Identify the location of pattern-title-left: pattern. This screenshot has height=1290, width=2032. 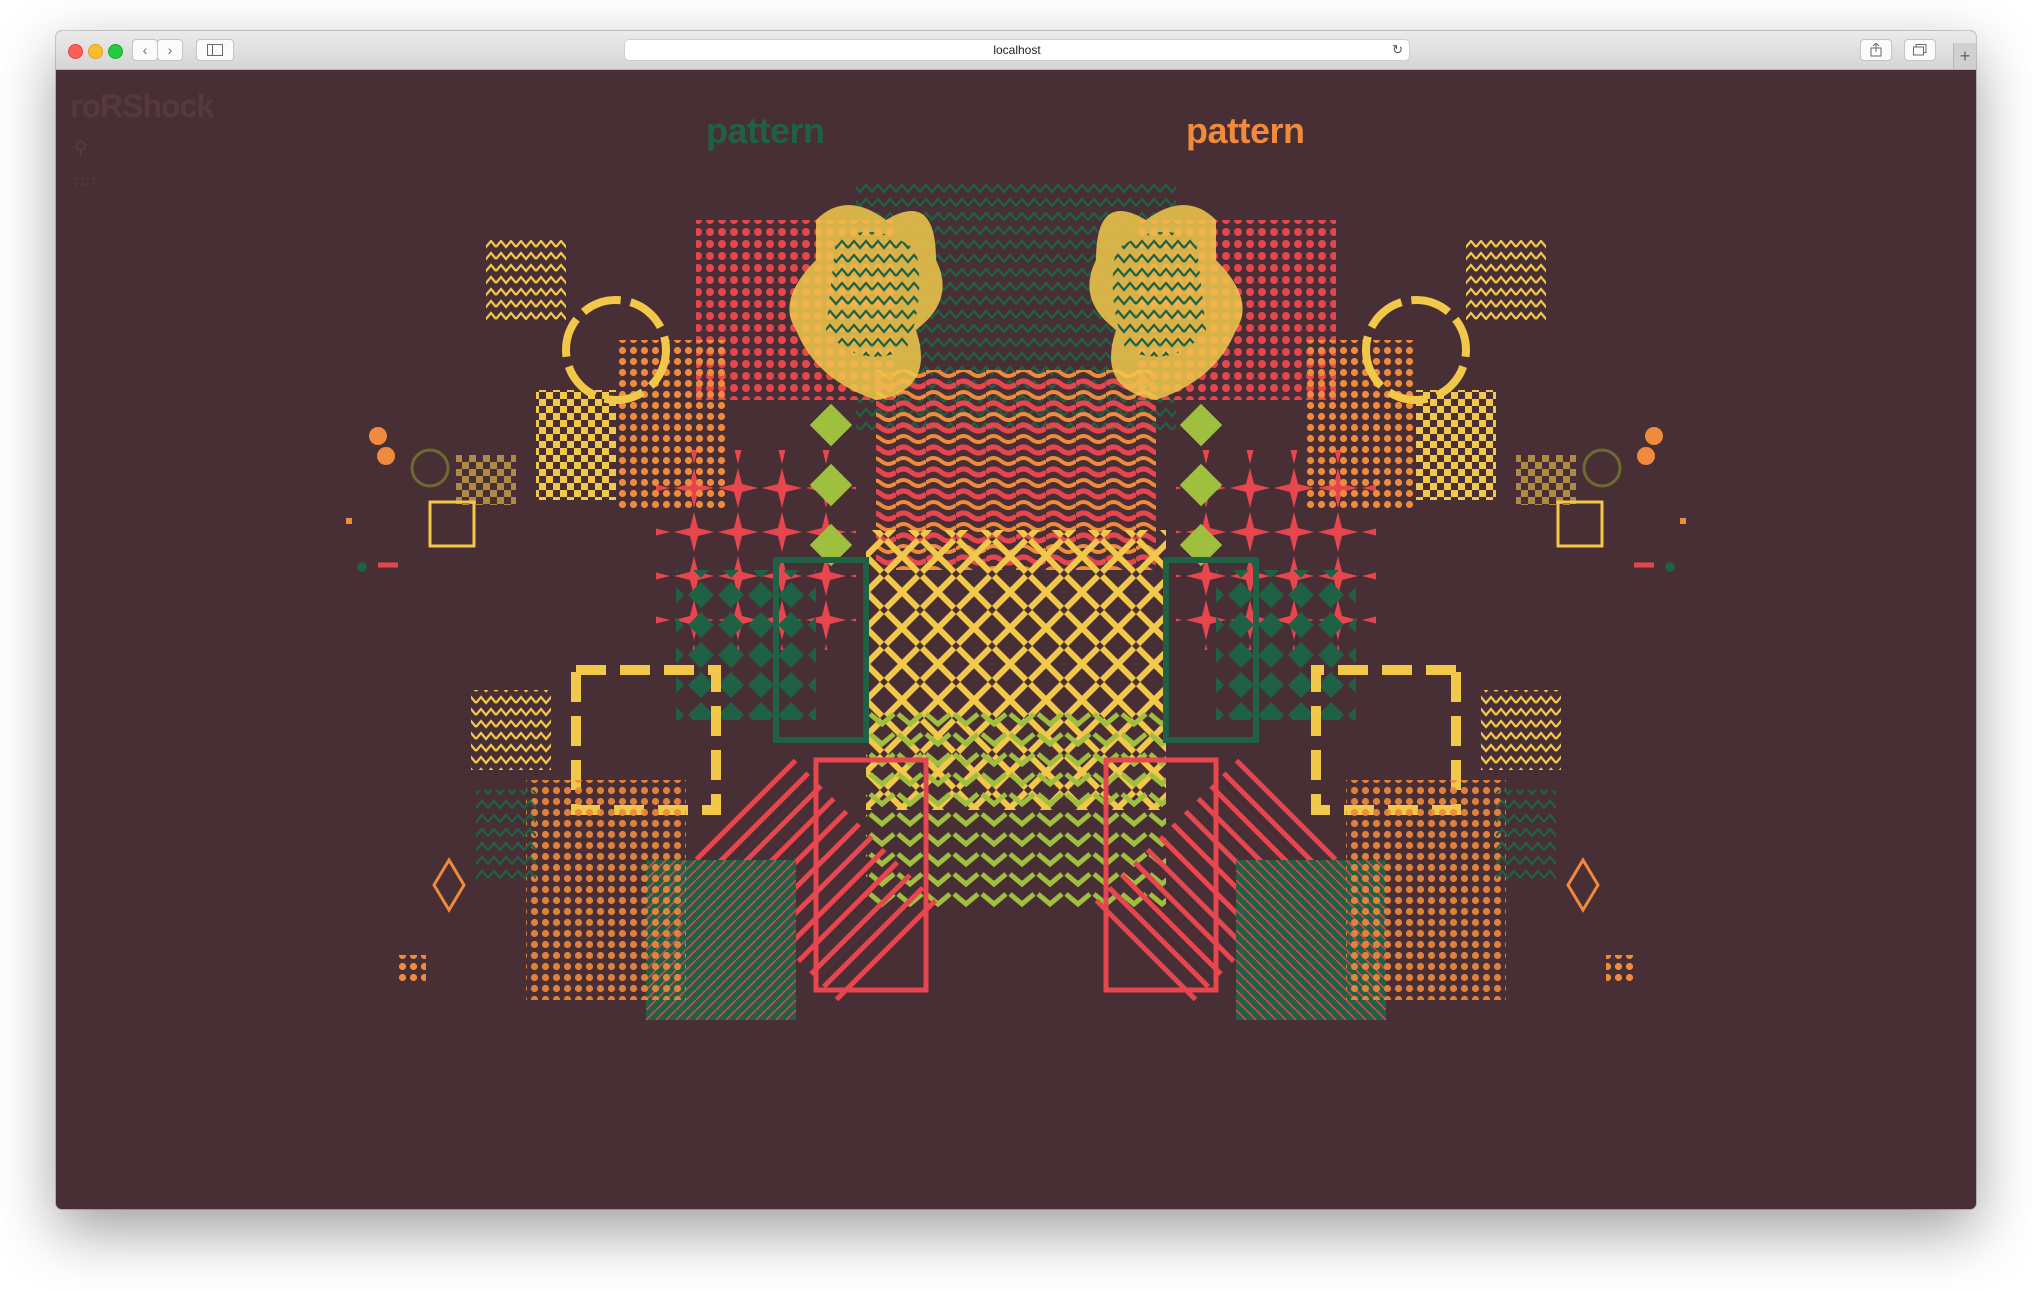
(765, 131).